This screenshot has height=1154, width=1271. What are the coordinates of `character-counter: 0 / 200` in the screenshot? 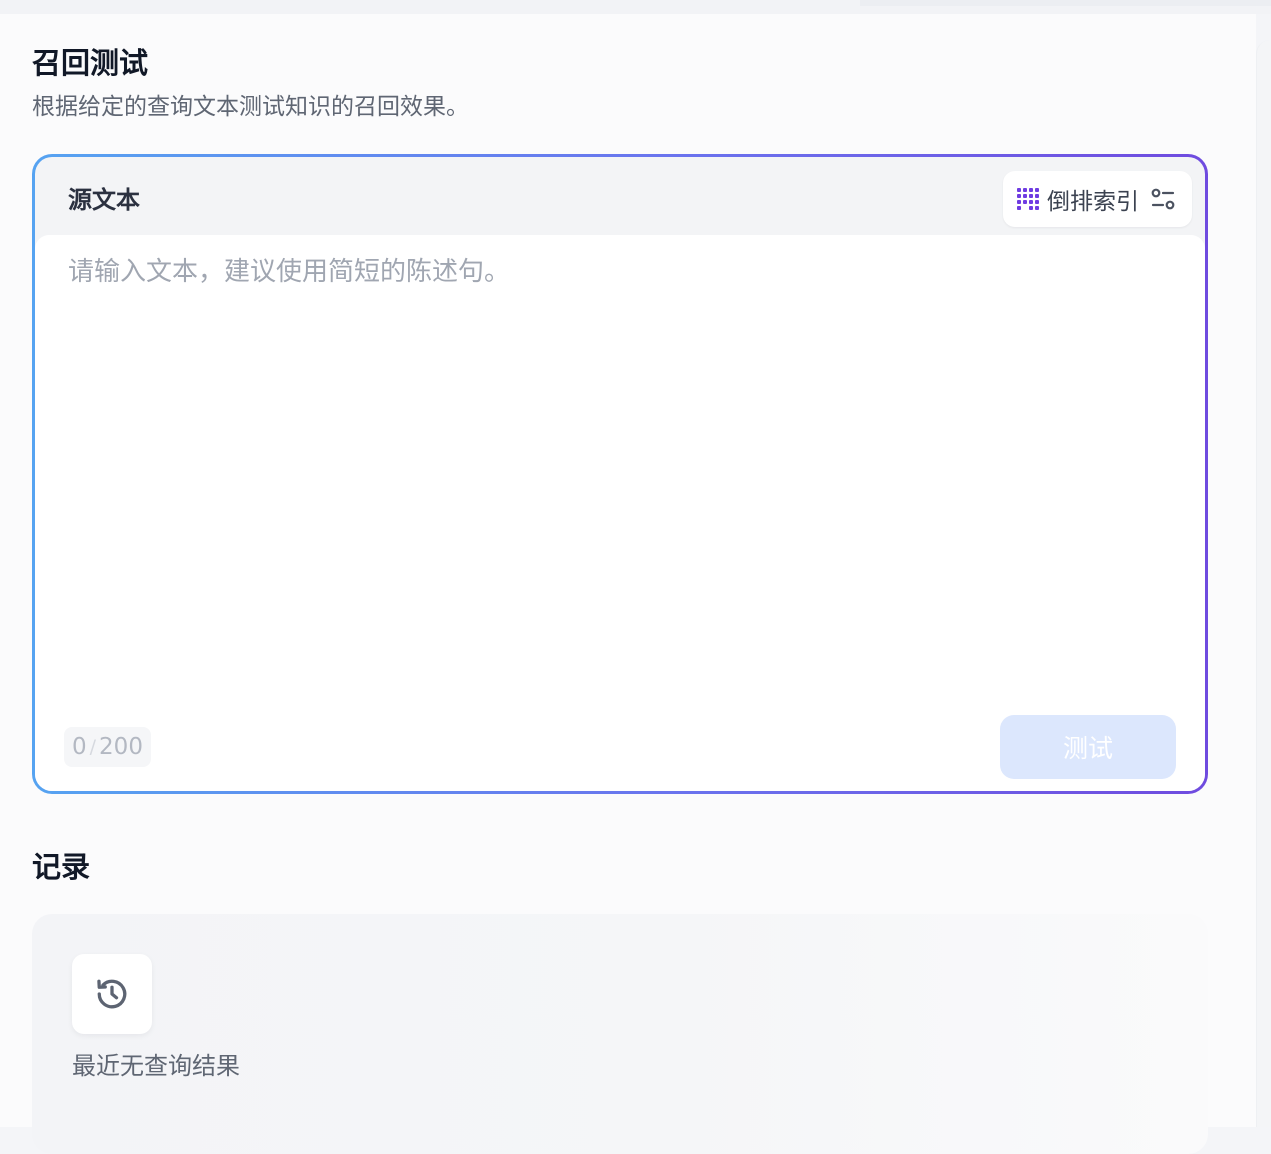 It's located at (107, 747).